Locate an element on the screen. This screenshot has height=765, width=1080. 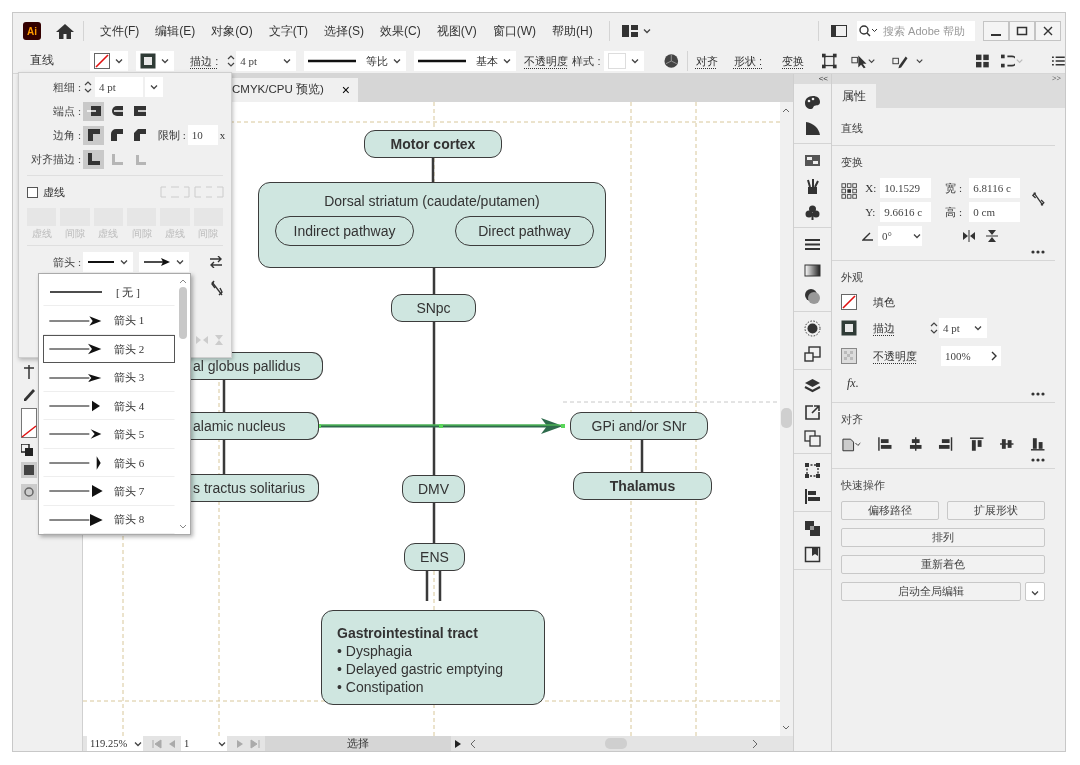
diagram-node: SNpc is located at coordinates (433, 308).